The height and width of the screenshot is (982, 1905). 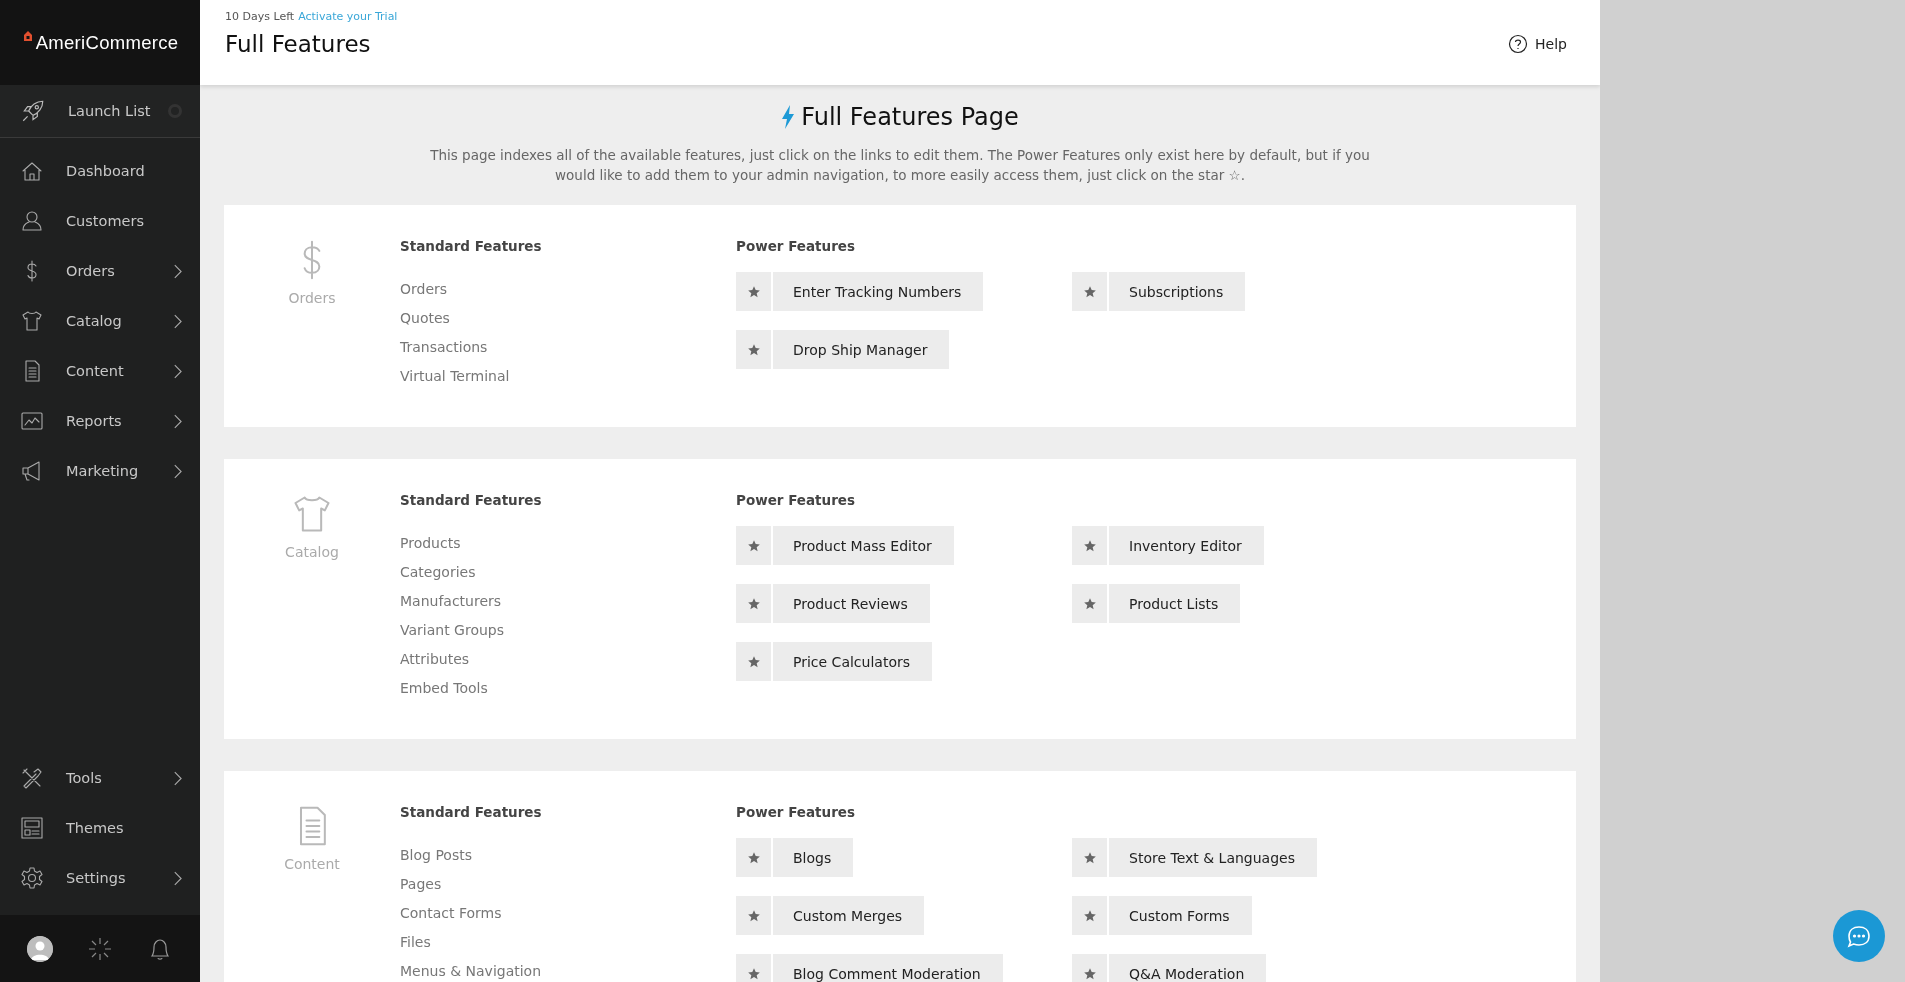 I want to click on feature-link: Variant Groups, so click(x=568, y=630).